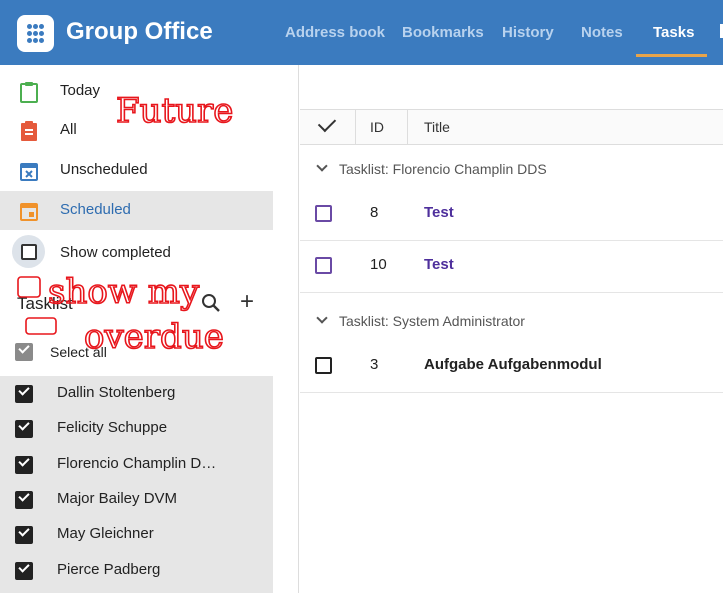 The image size is (723, 593). I want to click on filter-label: All, so click(68, 129).